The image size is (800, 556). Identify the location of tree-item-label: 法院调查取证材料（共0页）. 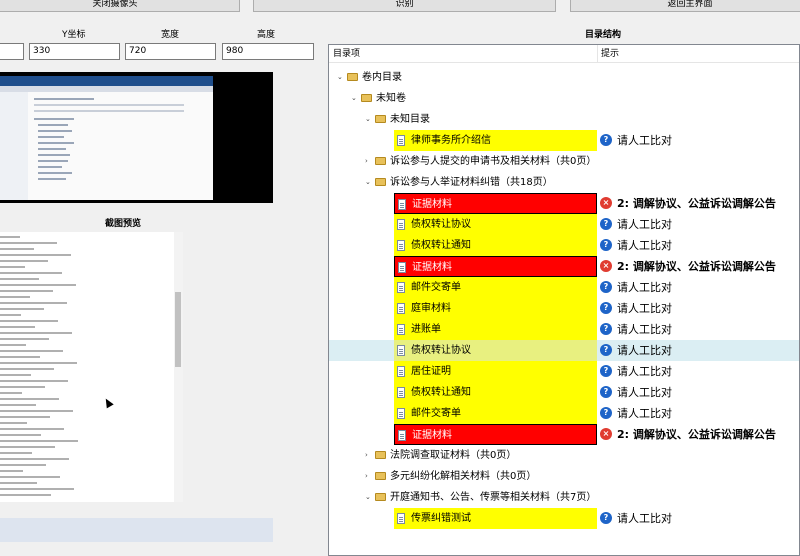
(453, 455).